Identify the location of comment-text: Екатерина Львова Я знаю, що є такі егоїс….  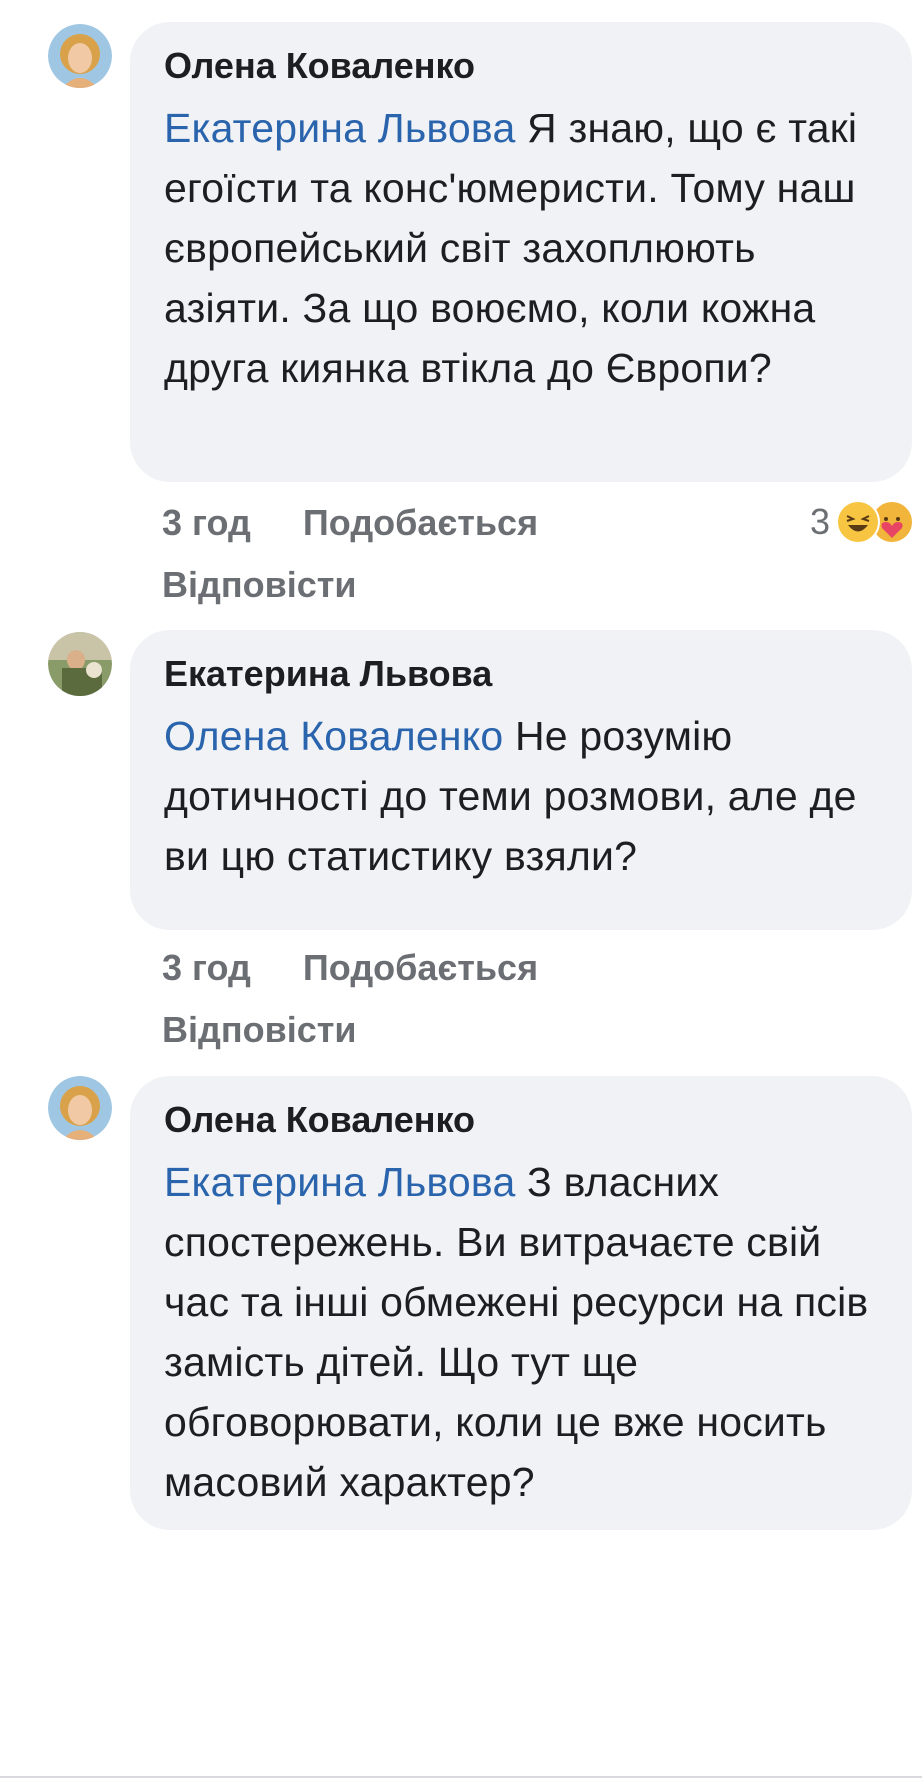
(521, 248).